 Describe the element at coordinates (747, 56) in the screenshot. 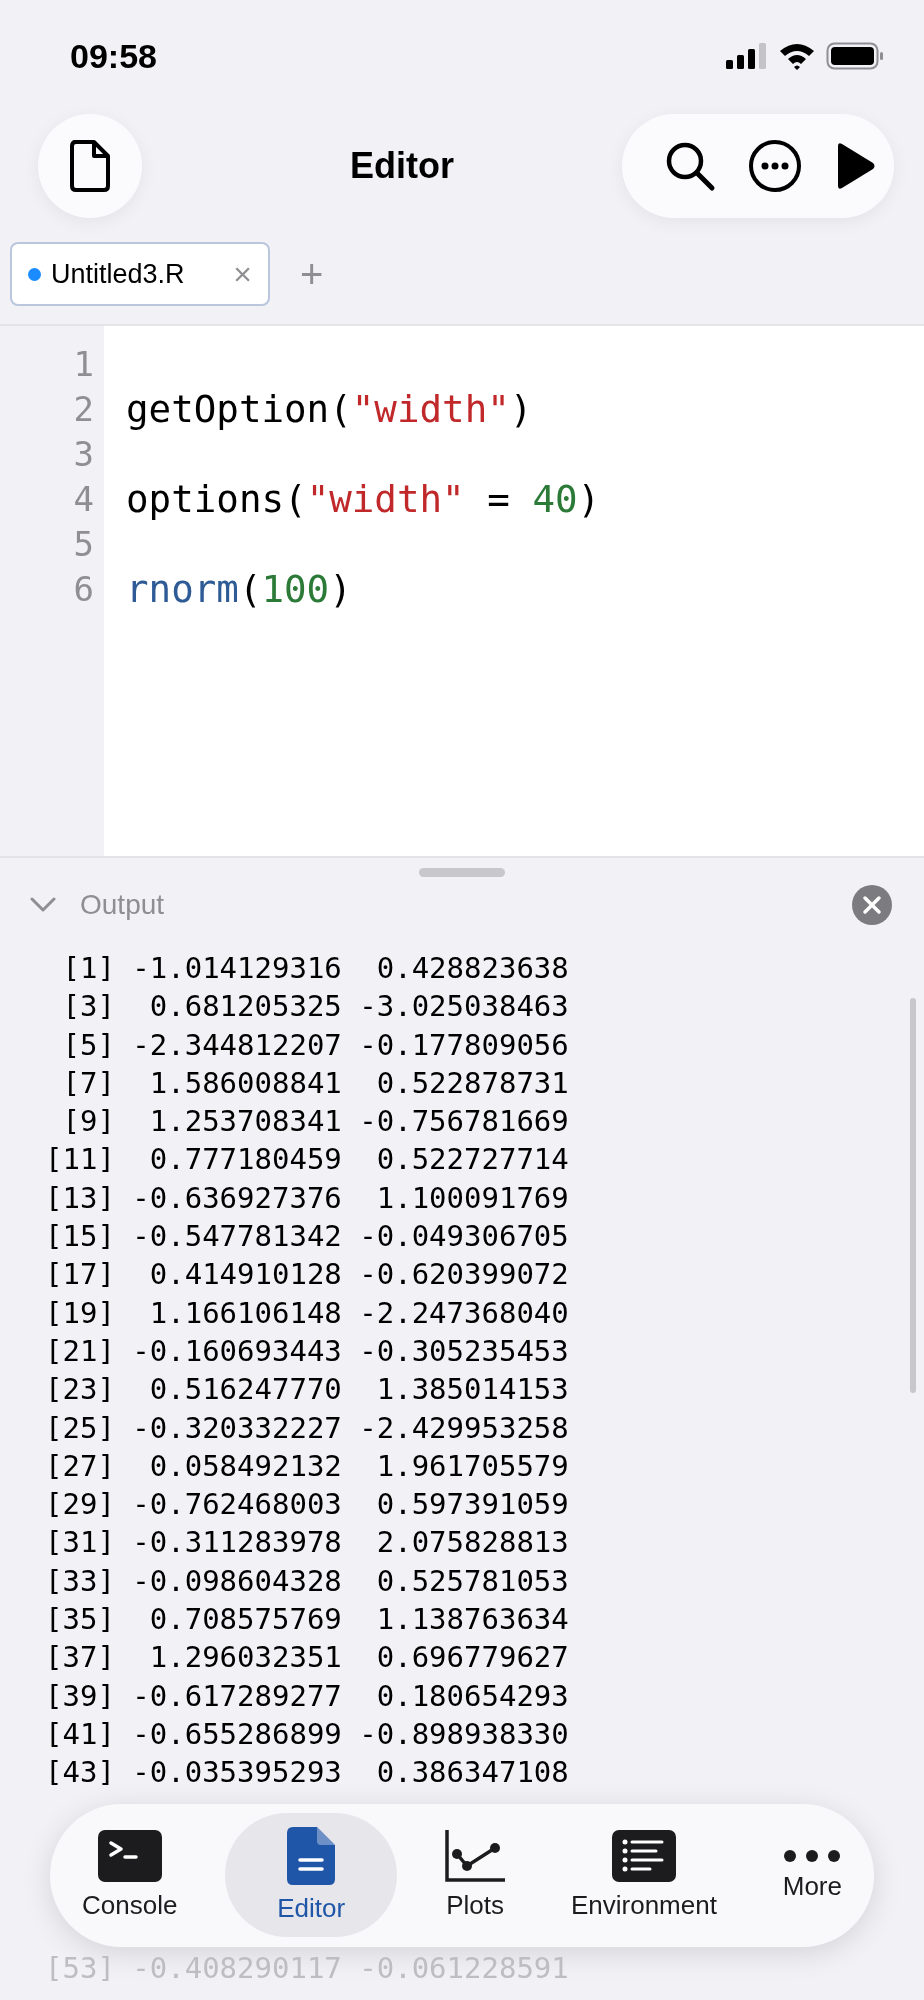

I see `signal-icon` at that location.